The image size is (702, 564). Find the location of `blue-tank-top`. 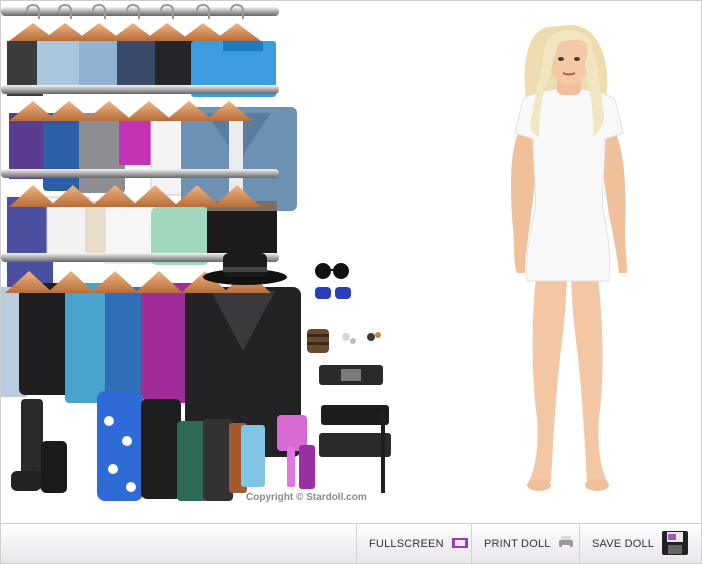

blue-tank-top is located at coordinates (63, 152).